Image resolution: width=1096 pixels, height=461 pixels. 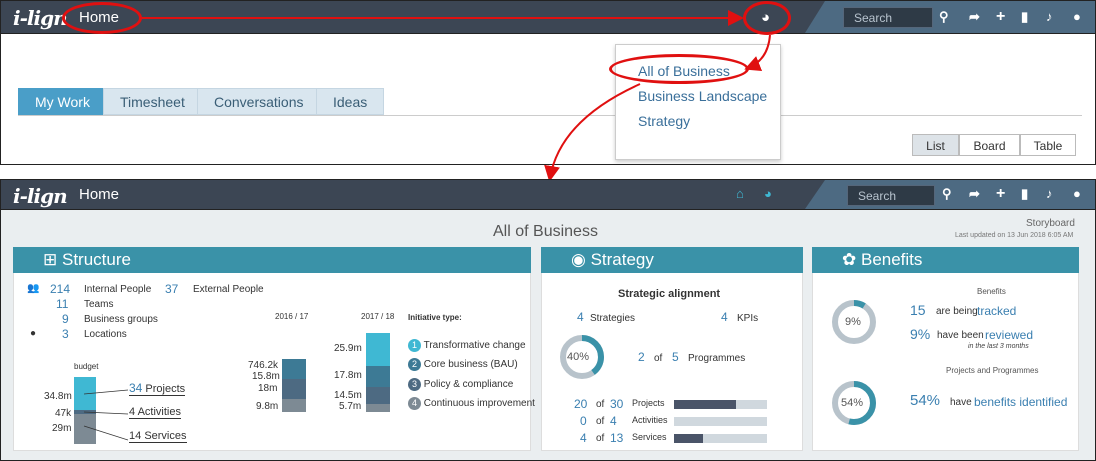 I want to click on location-icon: ●, so click(x=33, y=333).